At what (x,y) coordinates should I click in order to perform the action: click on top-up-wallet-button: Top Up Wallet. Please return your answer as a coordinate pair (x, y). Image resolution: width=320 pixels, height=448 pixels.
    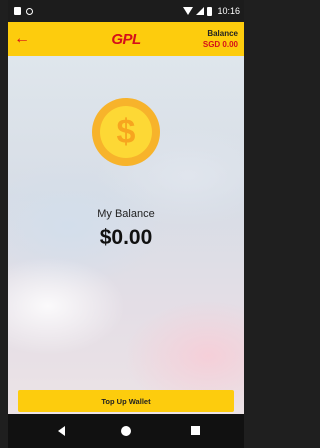
    Looking at the image, I should click on (126, 401).